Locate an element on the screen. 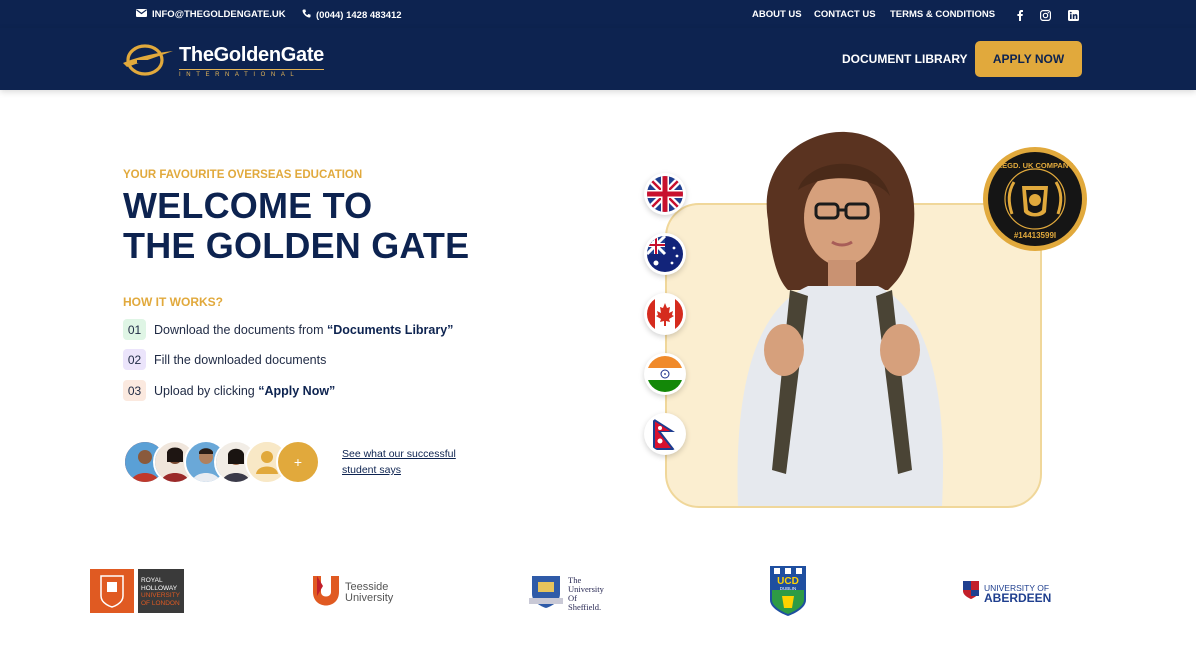 The height and width of the screenshot is (651, 1196). sheffield-line: Sheffield. is located at coordinates (585, 606).